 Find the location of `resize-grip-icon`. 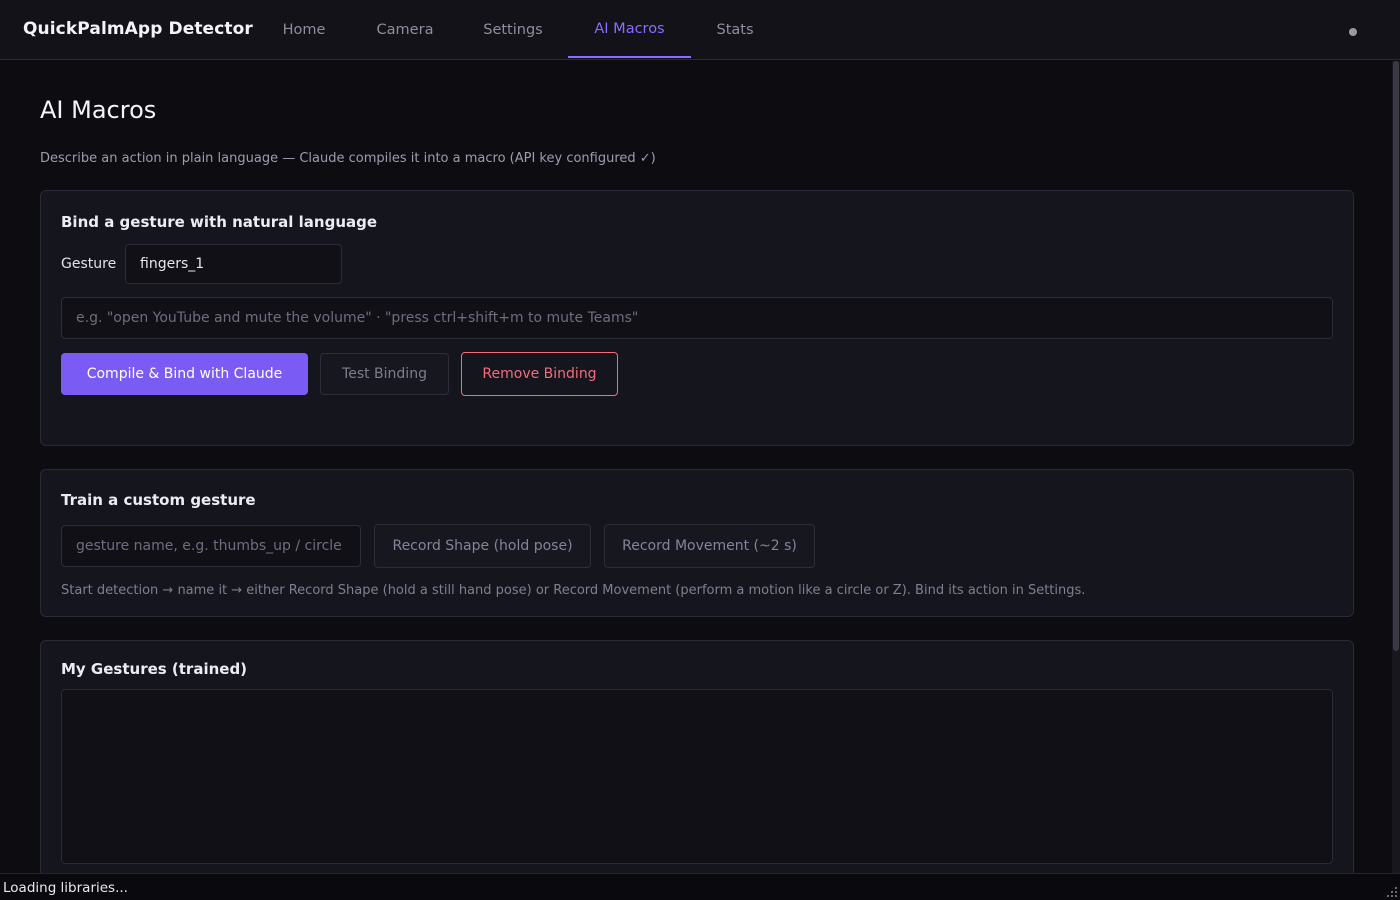

resize-grip-icon is located at coordinates (1392, 892).